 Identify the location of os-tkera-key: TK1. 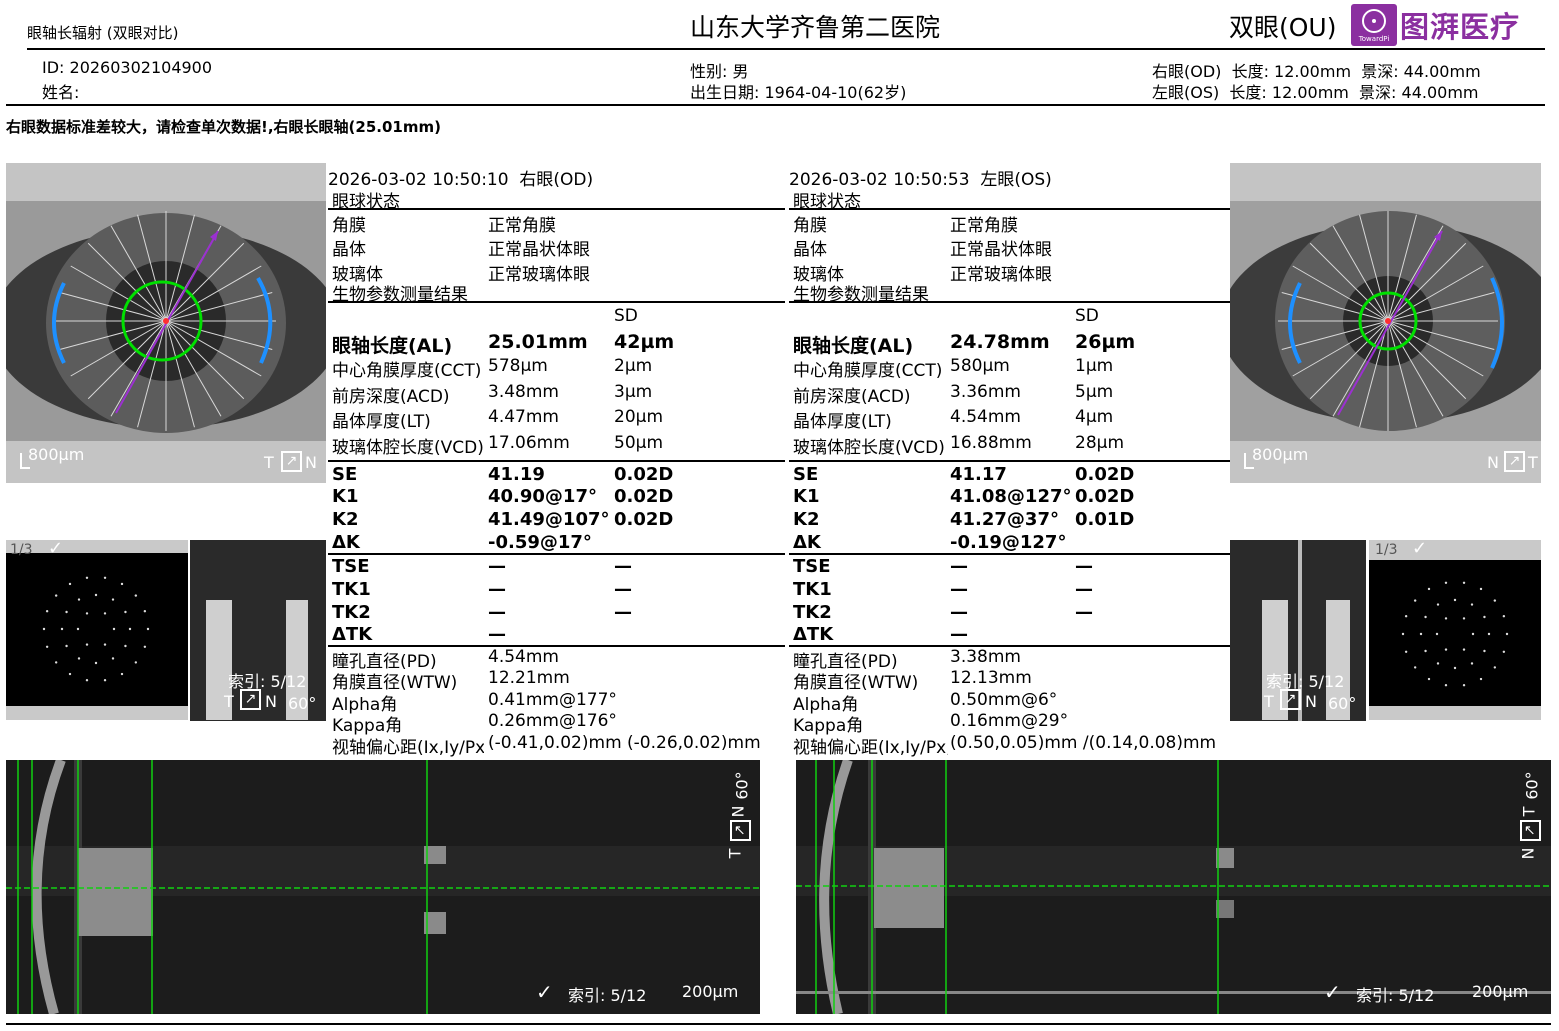
(812, 589).